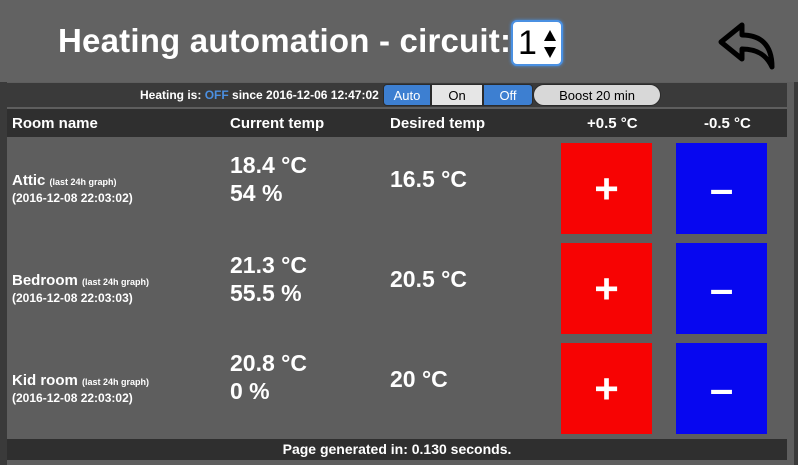 The image size is (798, 465). What do you see at coordinates (29, 180) in the screenshot?
I see `room-name-text: Attic` at bounding box center [29, 180].